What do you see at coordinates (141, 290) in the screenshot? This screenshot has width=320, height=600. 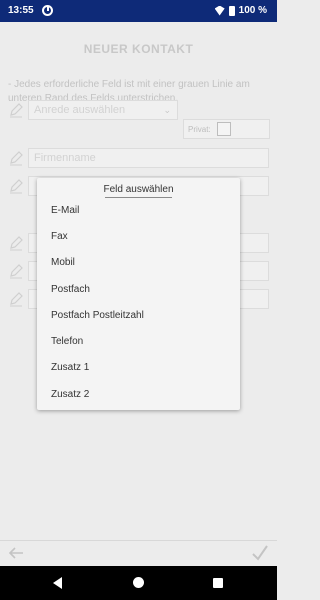 I see `option-postfach: Postfach` at bounding box center [141, 290].